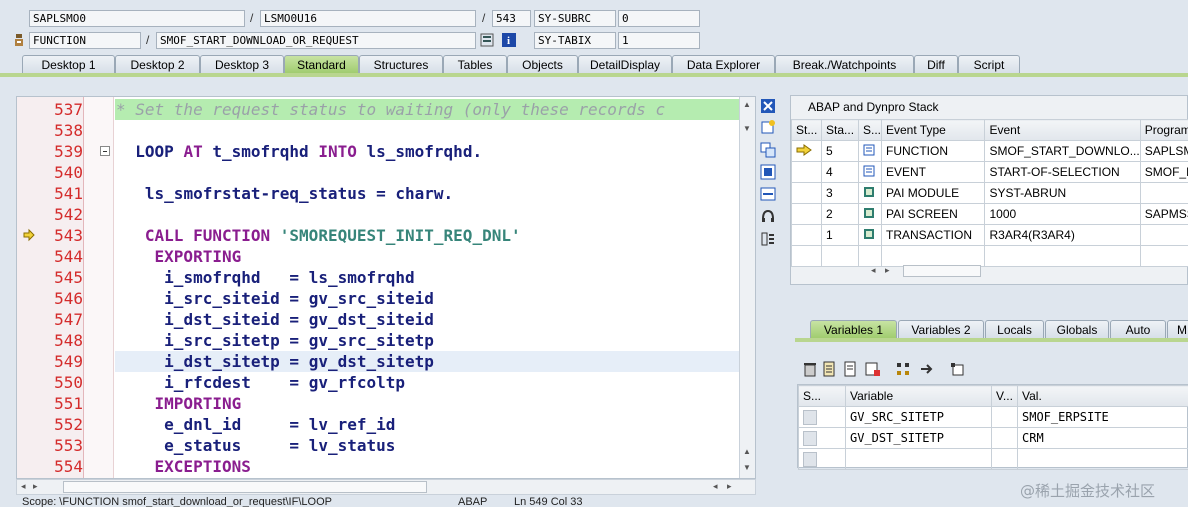  Describe the element at coordinates (873, 370) in the screenshot. I see `save-variables-icon` at that location.